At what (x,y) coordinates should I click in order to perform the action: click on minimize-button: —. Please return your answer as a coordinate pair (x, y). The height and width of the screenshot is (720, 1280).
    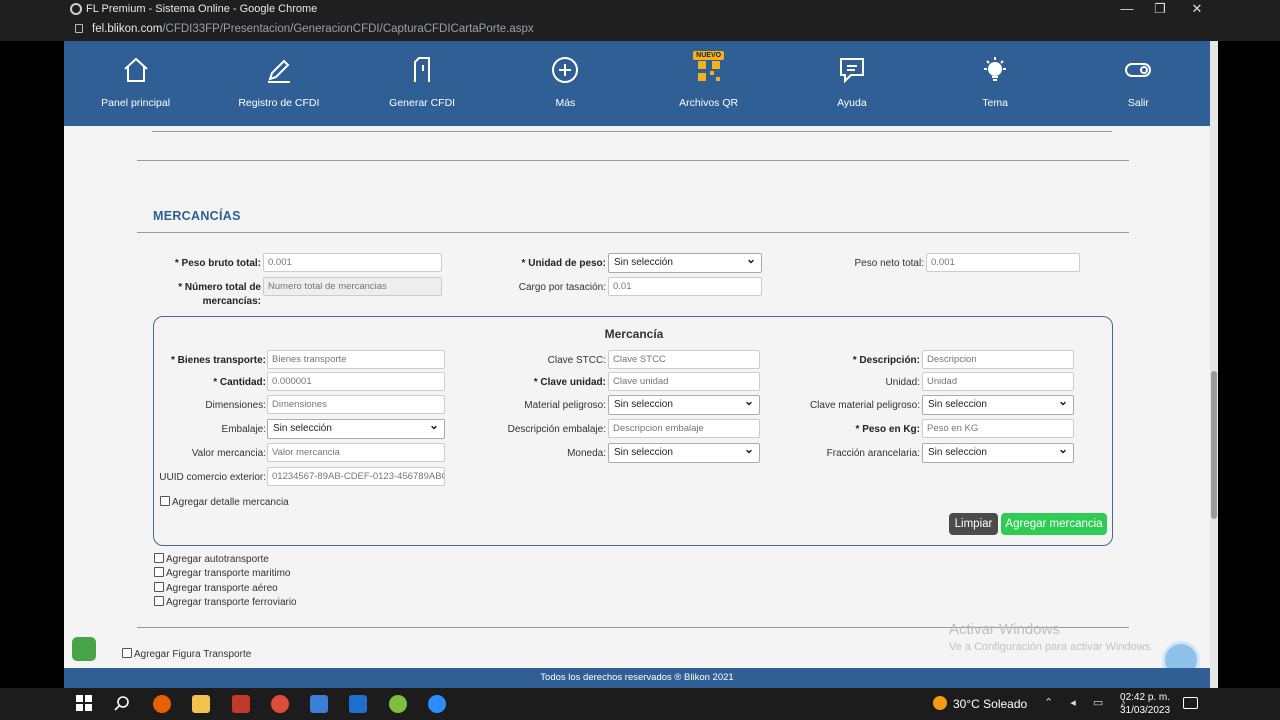
    Looking at the image, I should click on (1127, 8).